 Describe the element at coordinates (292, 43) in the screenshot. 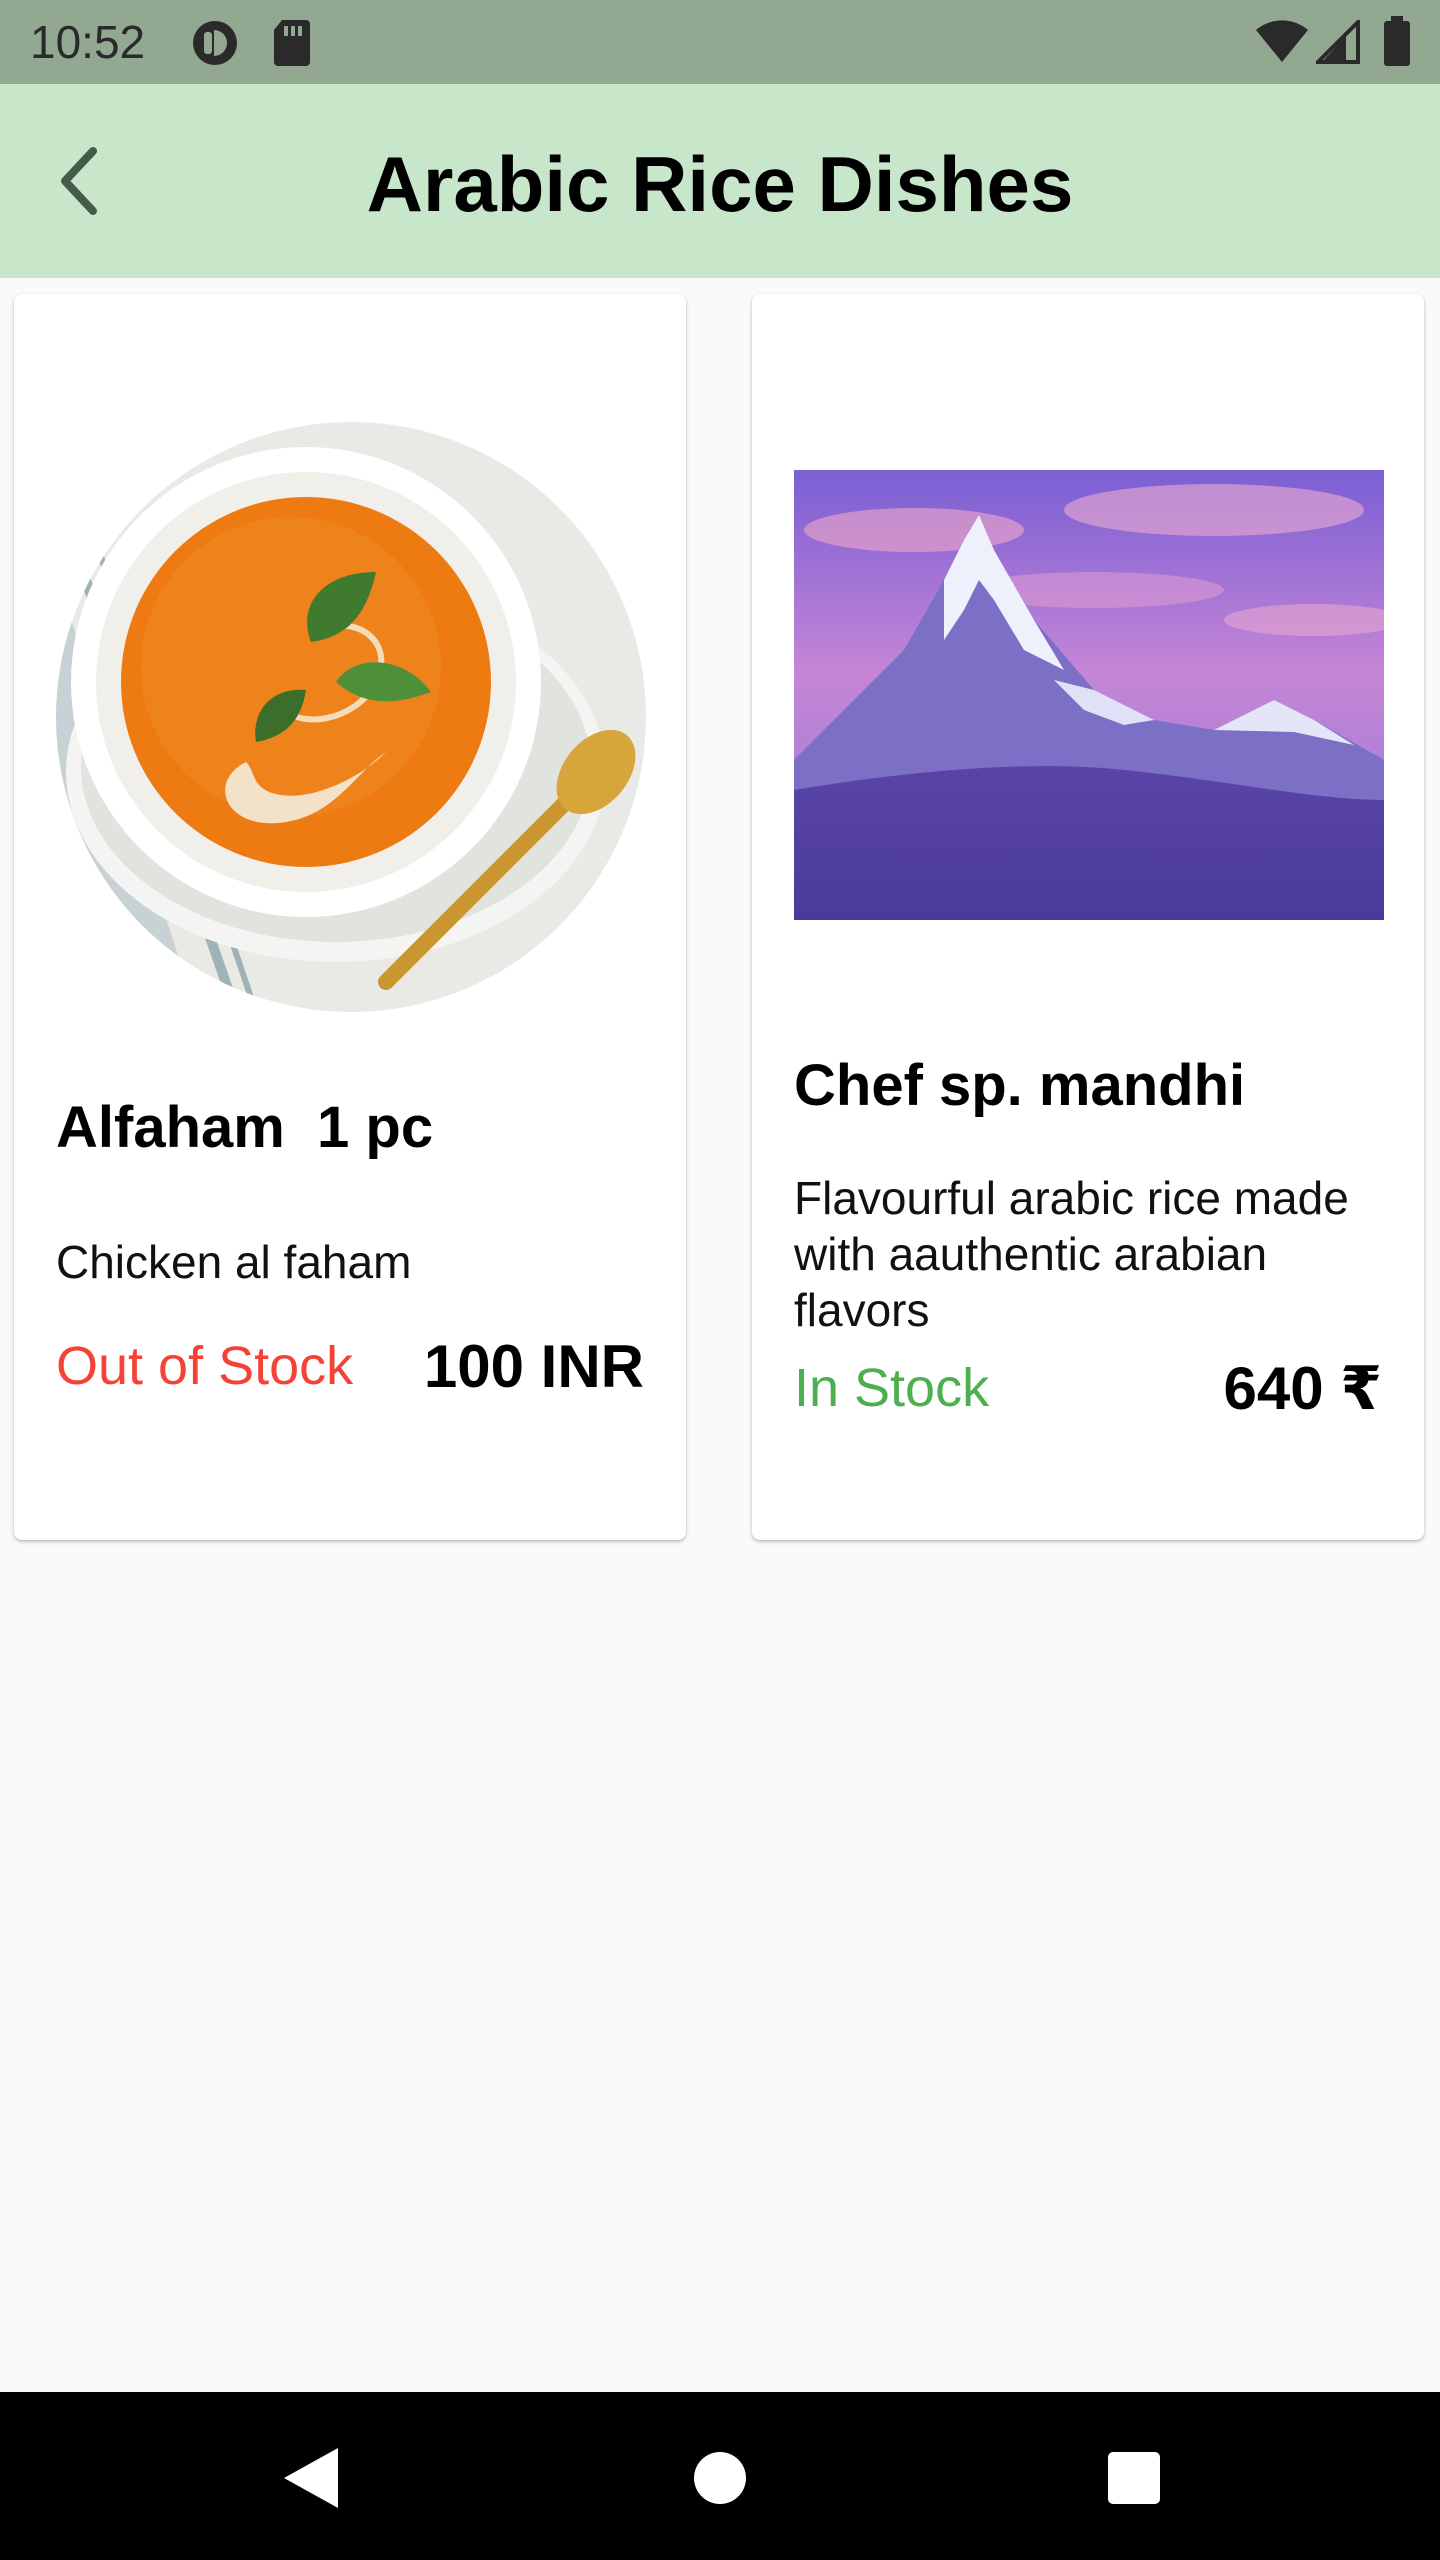

I see `sd-card-icon` at that location.